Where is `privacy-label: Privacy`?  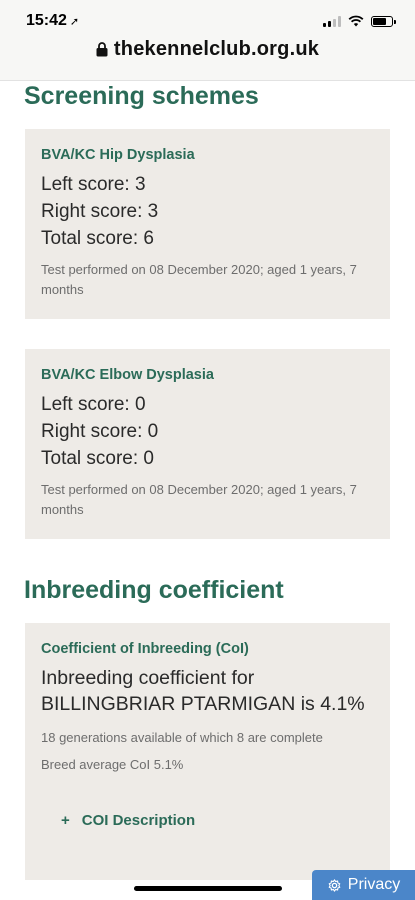
privacy-label: Privacy is located at coordinates (374, 884).